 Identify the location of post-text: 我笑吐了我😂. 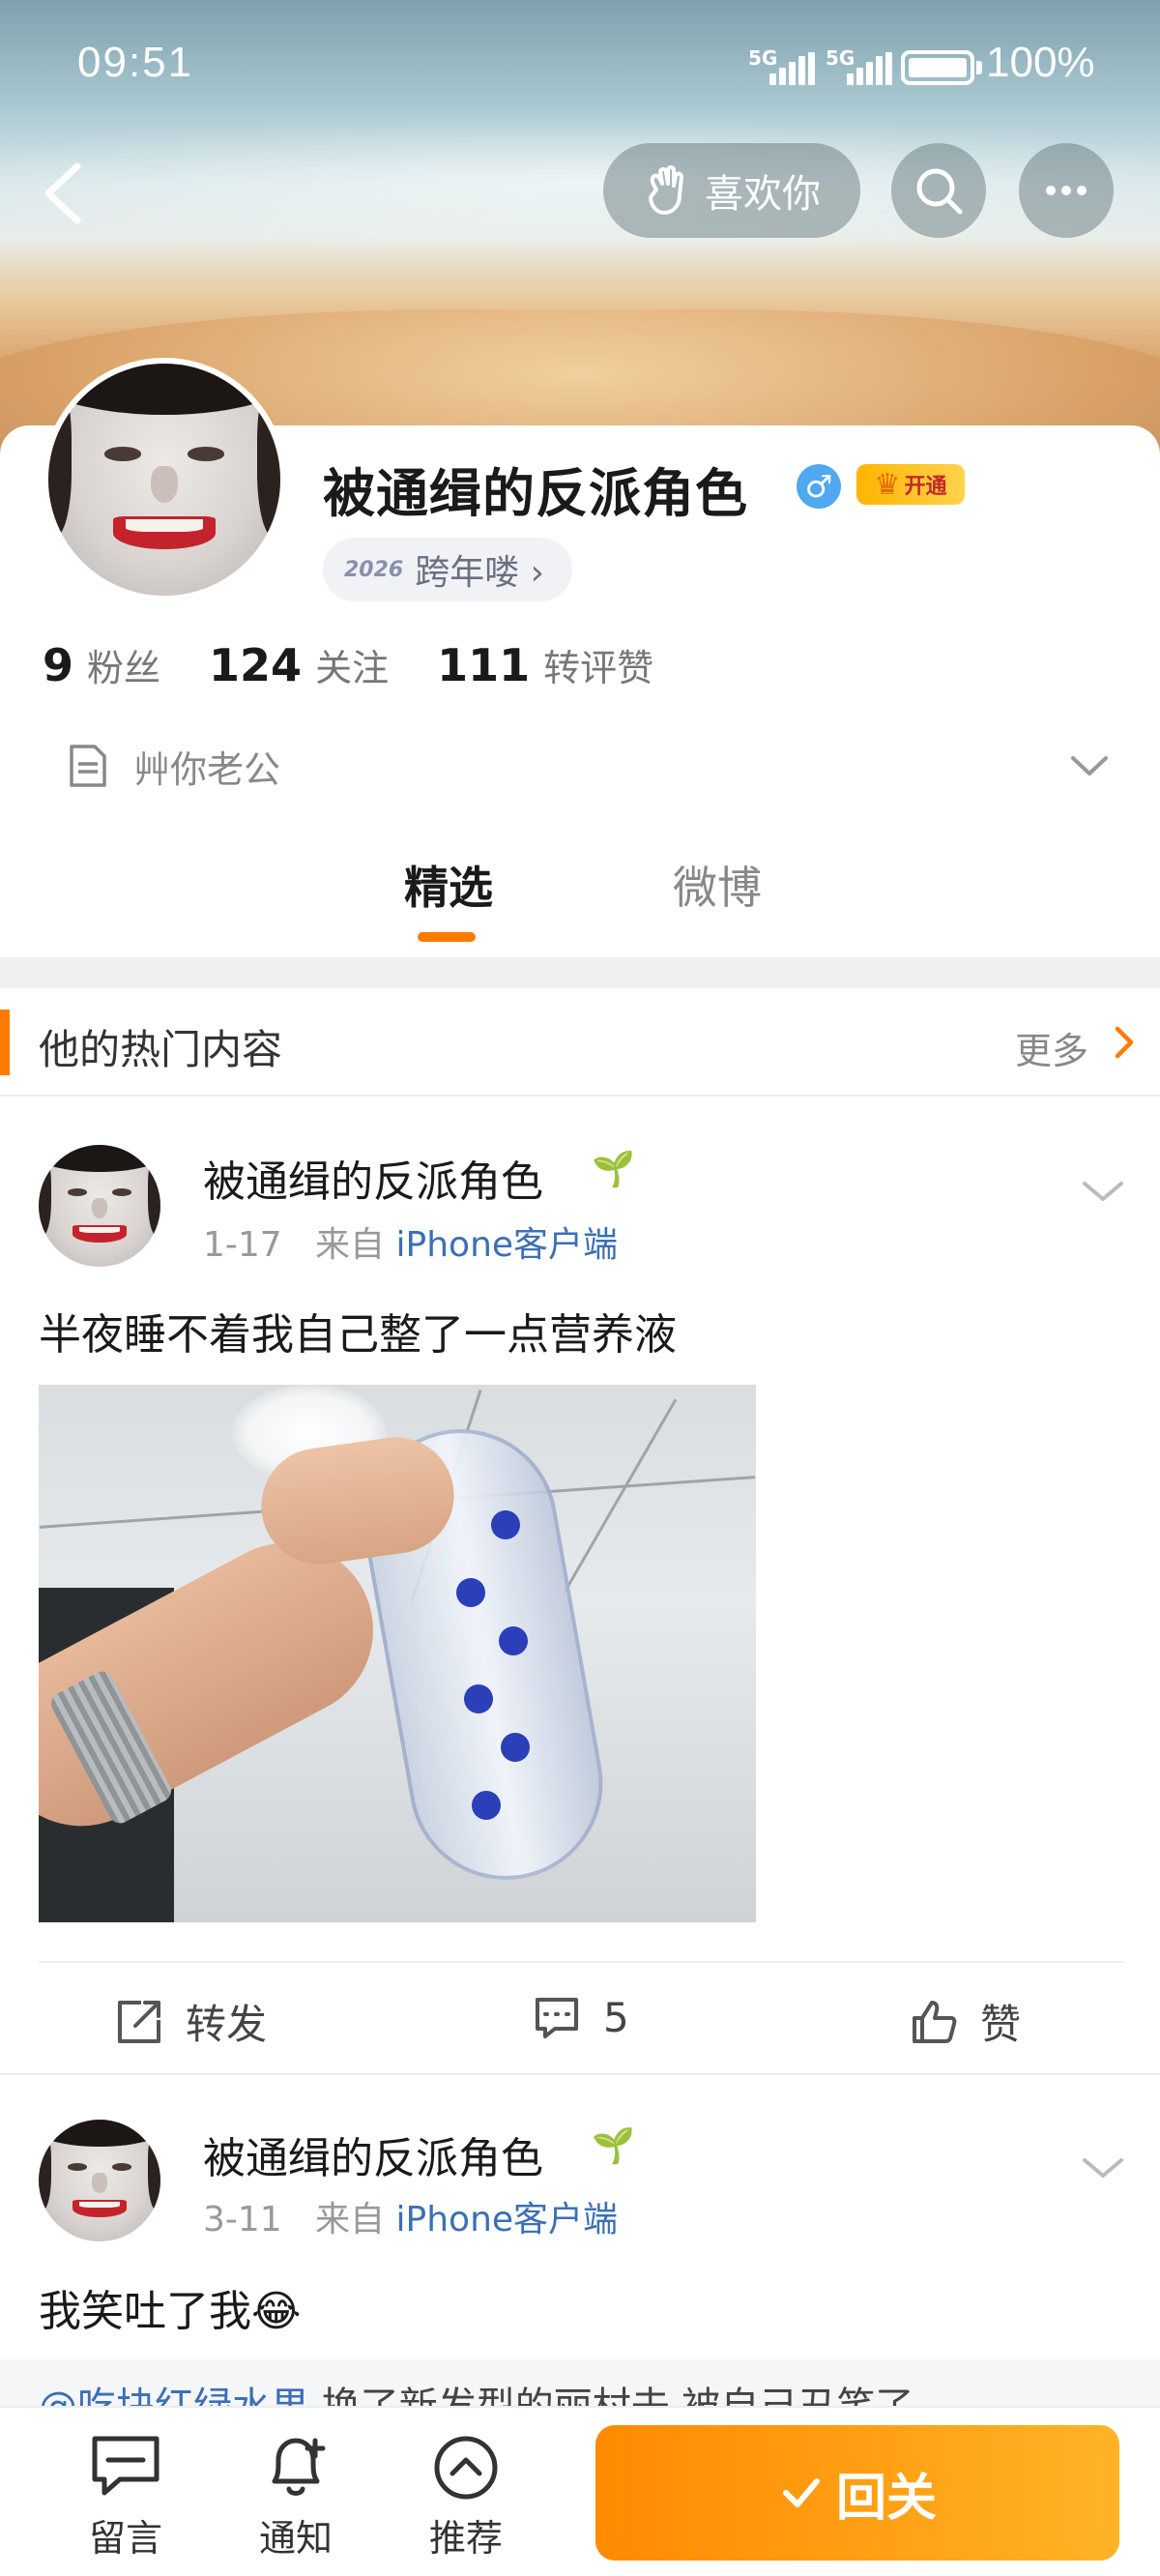
(170, 2311).